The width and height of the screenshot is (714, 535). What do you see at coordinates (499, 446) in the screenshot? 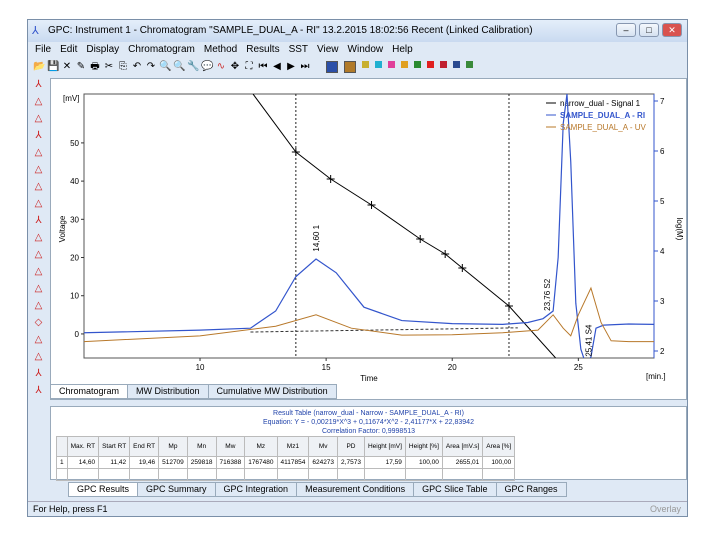
I see `column-header: Area [%]` at bounding box center [499, 446].